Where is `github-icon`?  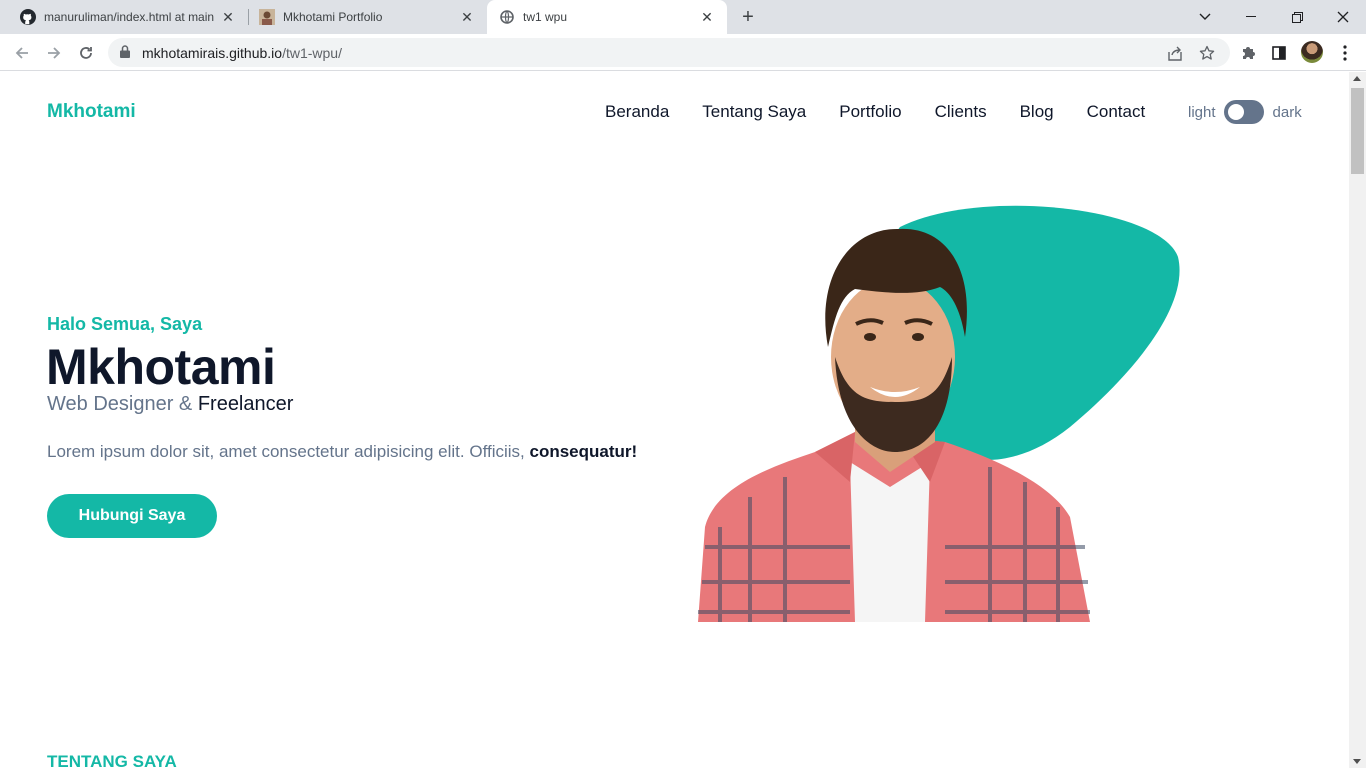
github-icon is located at coordinates (28, 17).